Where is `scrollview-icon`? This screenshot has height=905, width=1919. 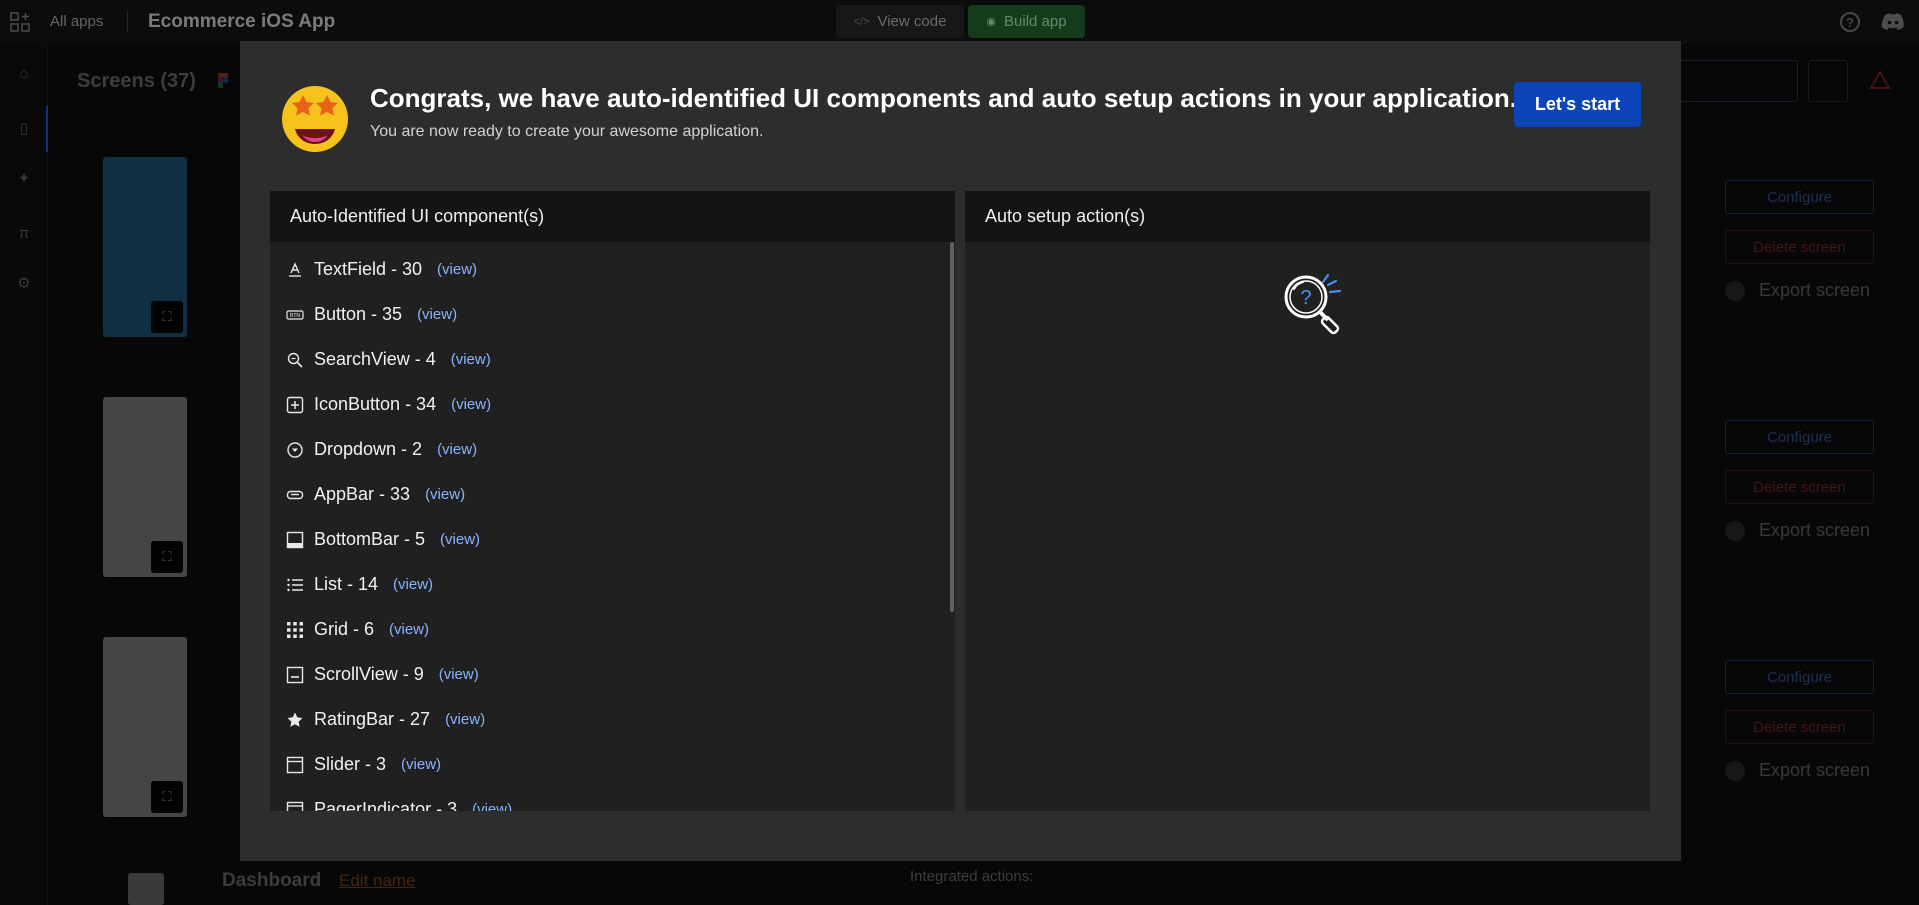 scrollview-icon is located at coordinates (295, 675).